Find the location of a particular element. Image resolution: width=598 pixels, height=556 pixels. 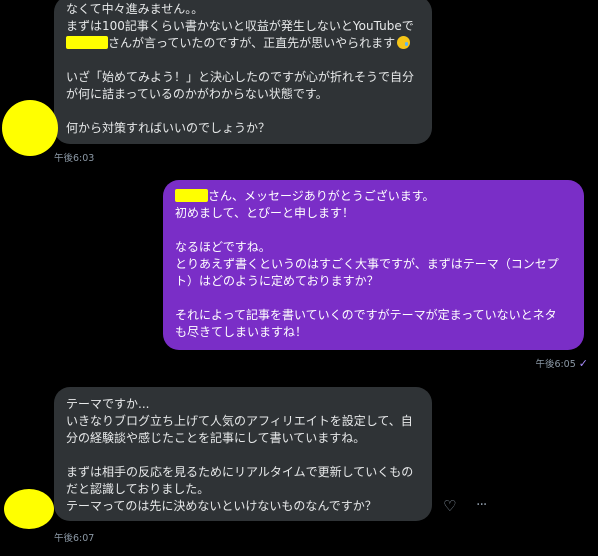

heart-plus-icon: ♡ is located at coordinates (449, 506).